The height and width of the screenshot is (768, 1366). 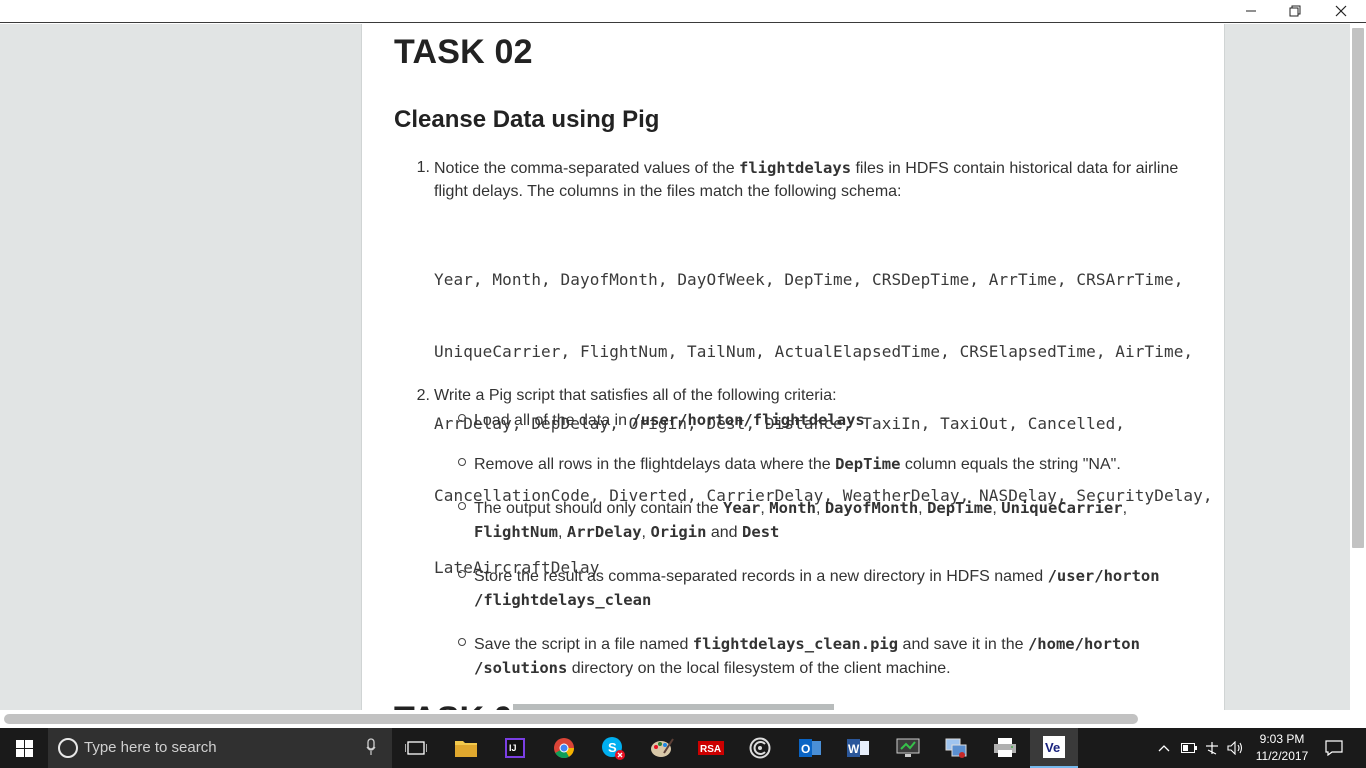 I want to click on taskbar-app-file-explorer, so click(x=466, y=748).